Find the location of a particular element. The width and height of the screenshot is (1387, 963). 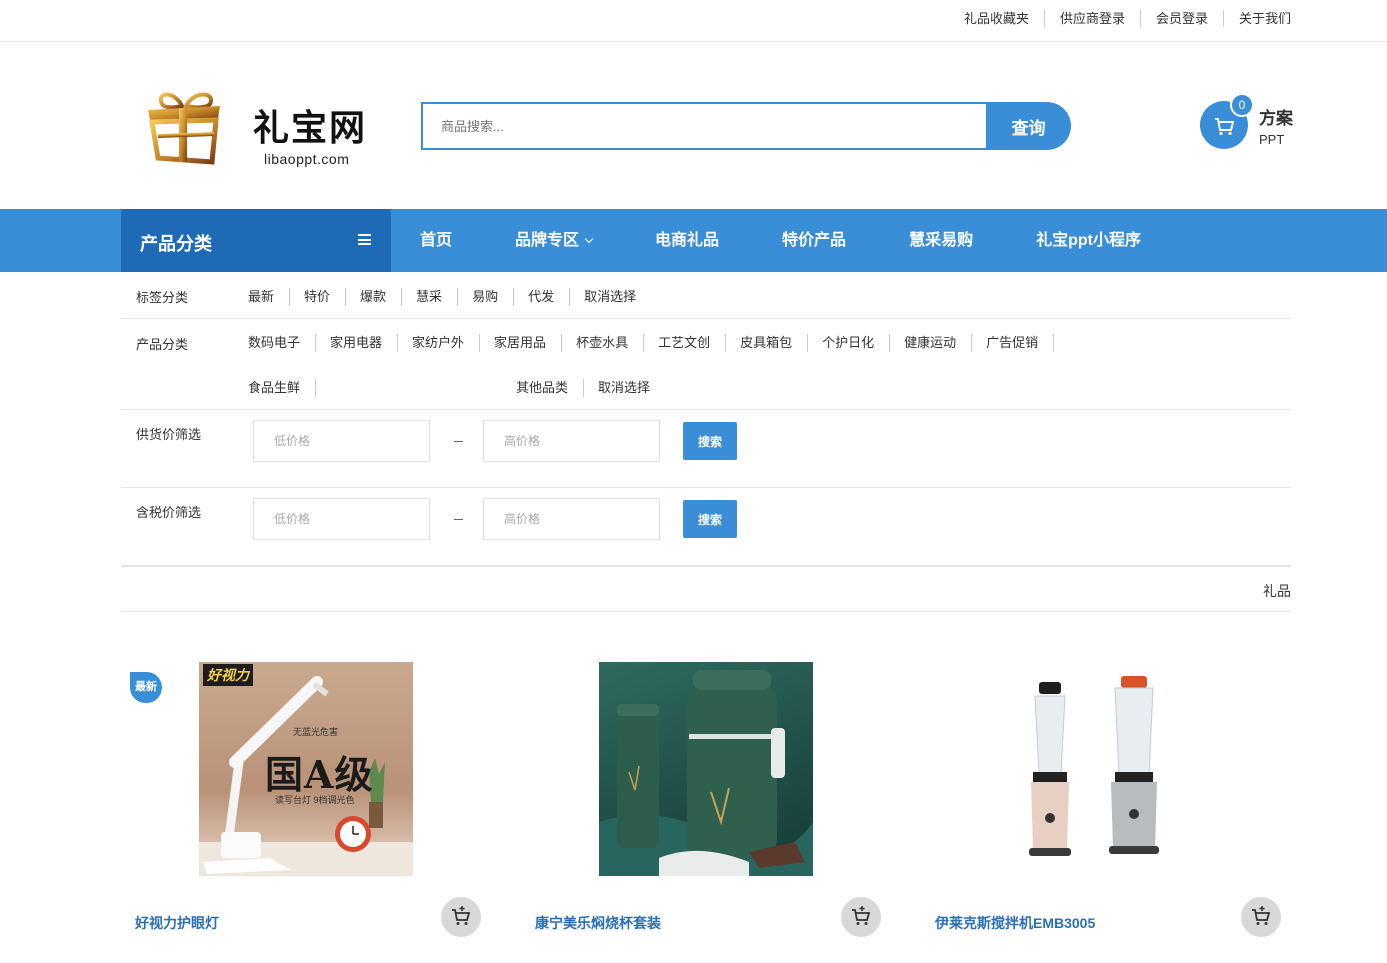

tag-option: 易购 is located at coordinates (493, 297).